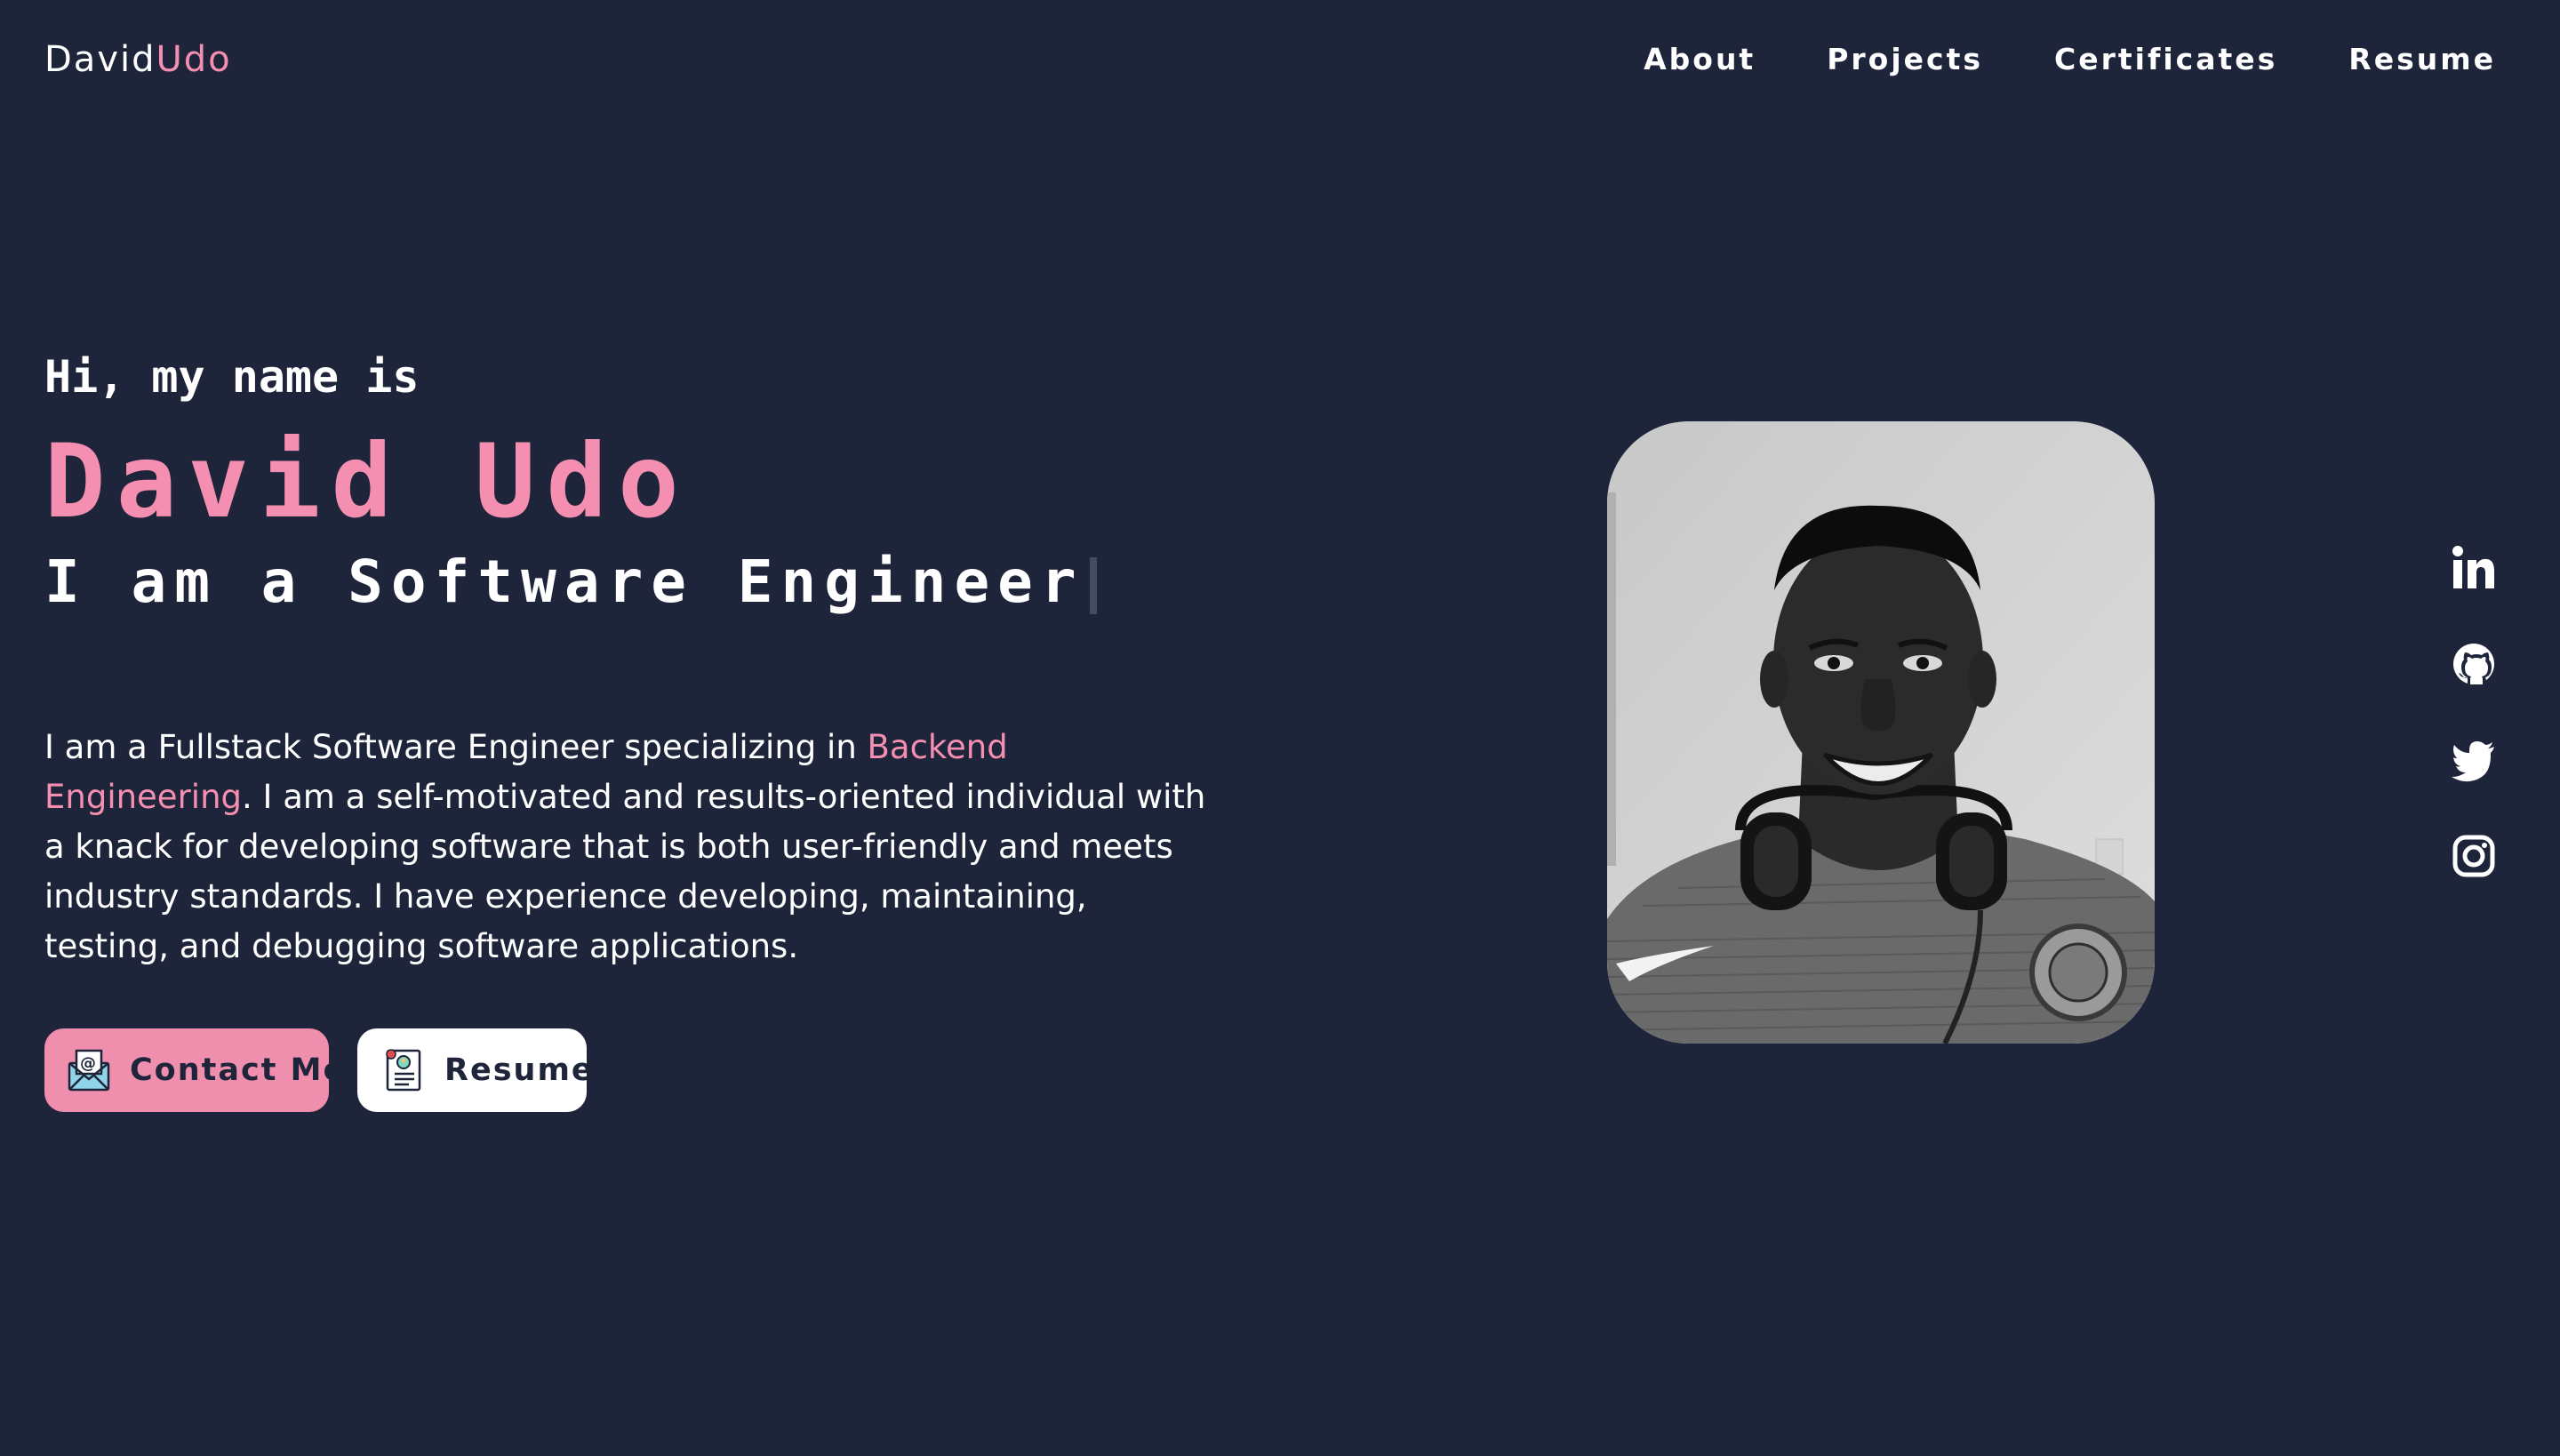 The image size is (2560, 1456). I want to click on site-logo: DavidUdo, so click(138, 59).